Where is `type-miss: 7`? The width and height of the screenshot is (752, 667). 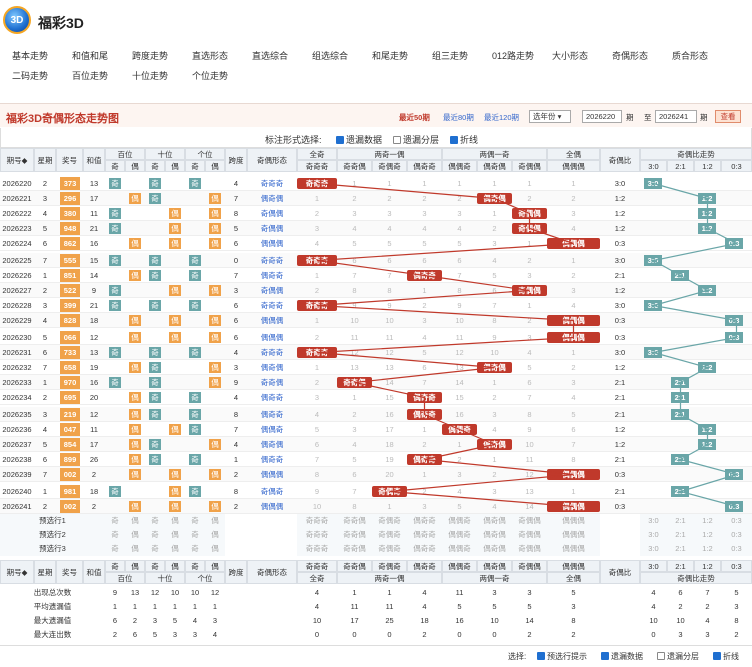
type-miss: 7 is located at coordinates (354, 275).